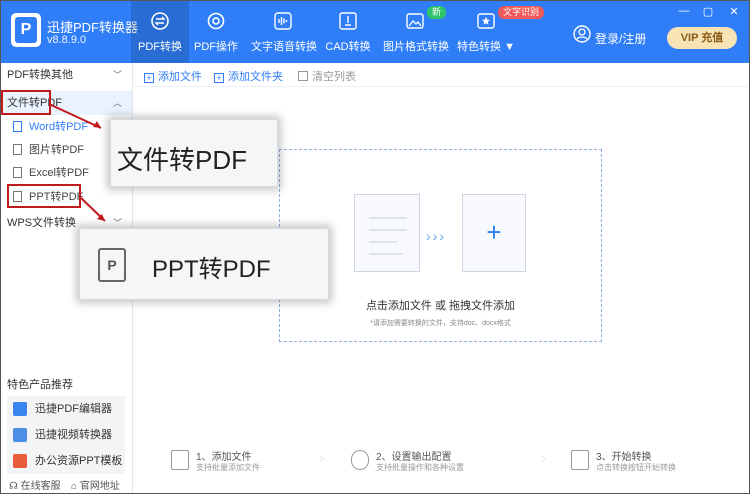  Describe the element at coordinates (360, 460) in the screenshot. I see `gear-icon` at that location.